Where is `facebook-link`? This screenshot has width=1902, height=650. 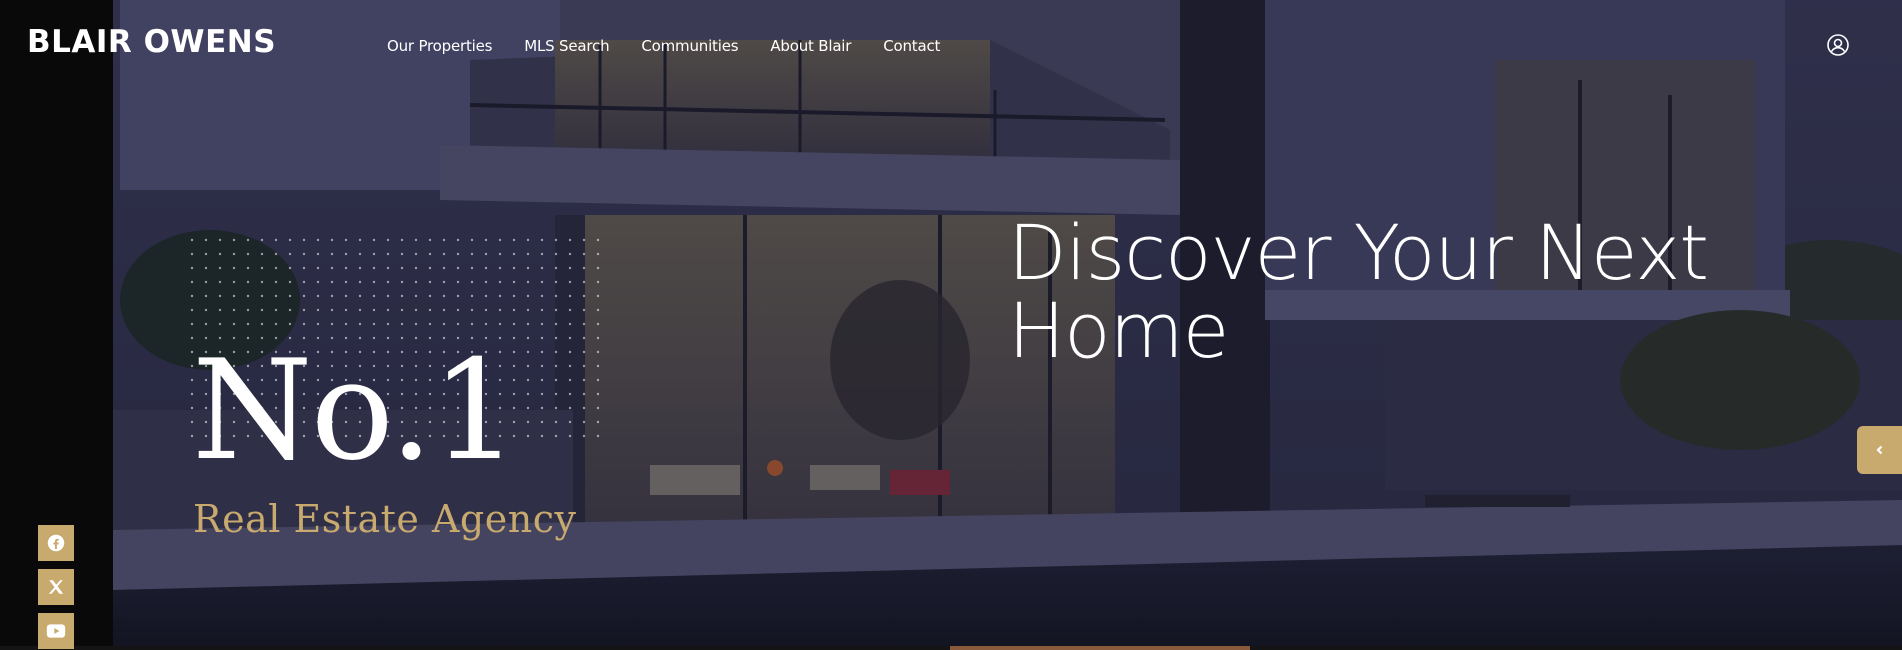
facebook-link is located at coordinates (56, 543).